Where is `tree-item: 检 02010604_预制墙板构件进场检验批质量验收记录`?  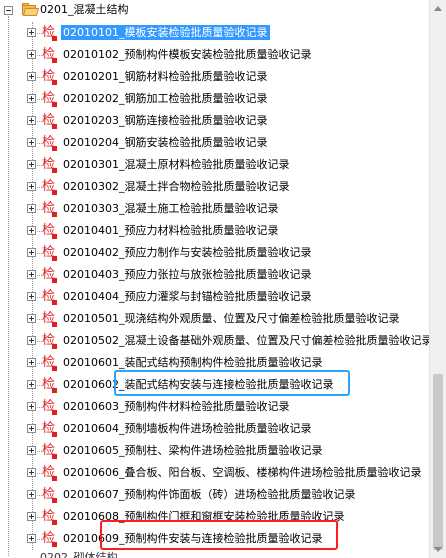 tree-item: 检 02010604_预制墙板构件进场检验批质量验收记录 is located at coordinates (214, 429).